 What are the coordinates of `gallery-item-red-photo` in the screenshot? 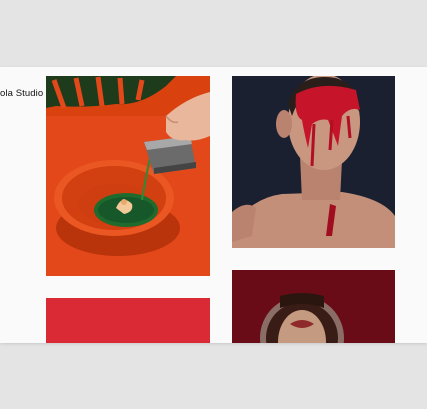 It's located at (128, 320).